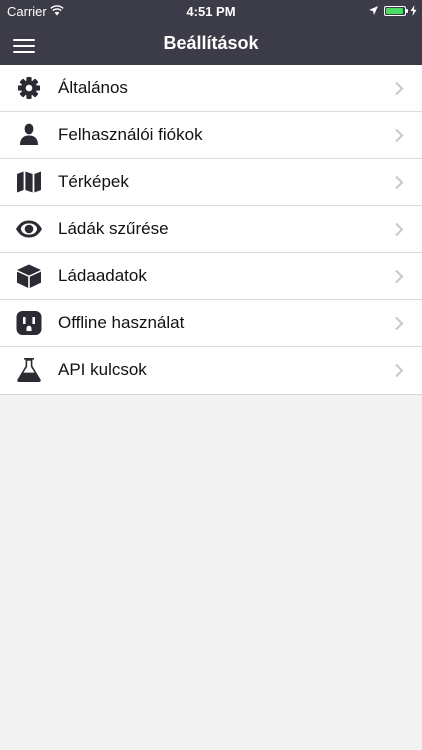  What do you see at coordinates (93, 181) in the screenshot?
I see `settings-item-label: Térképek` at bounding box center [93, 181].